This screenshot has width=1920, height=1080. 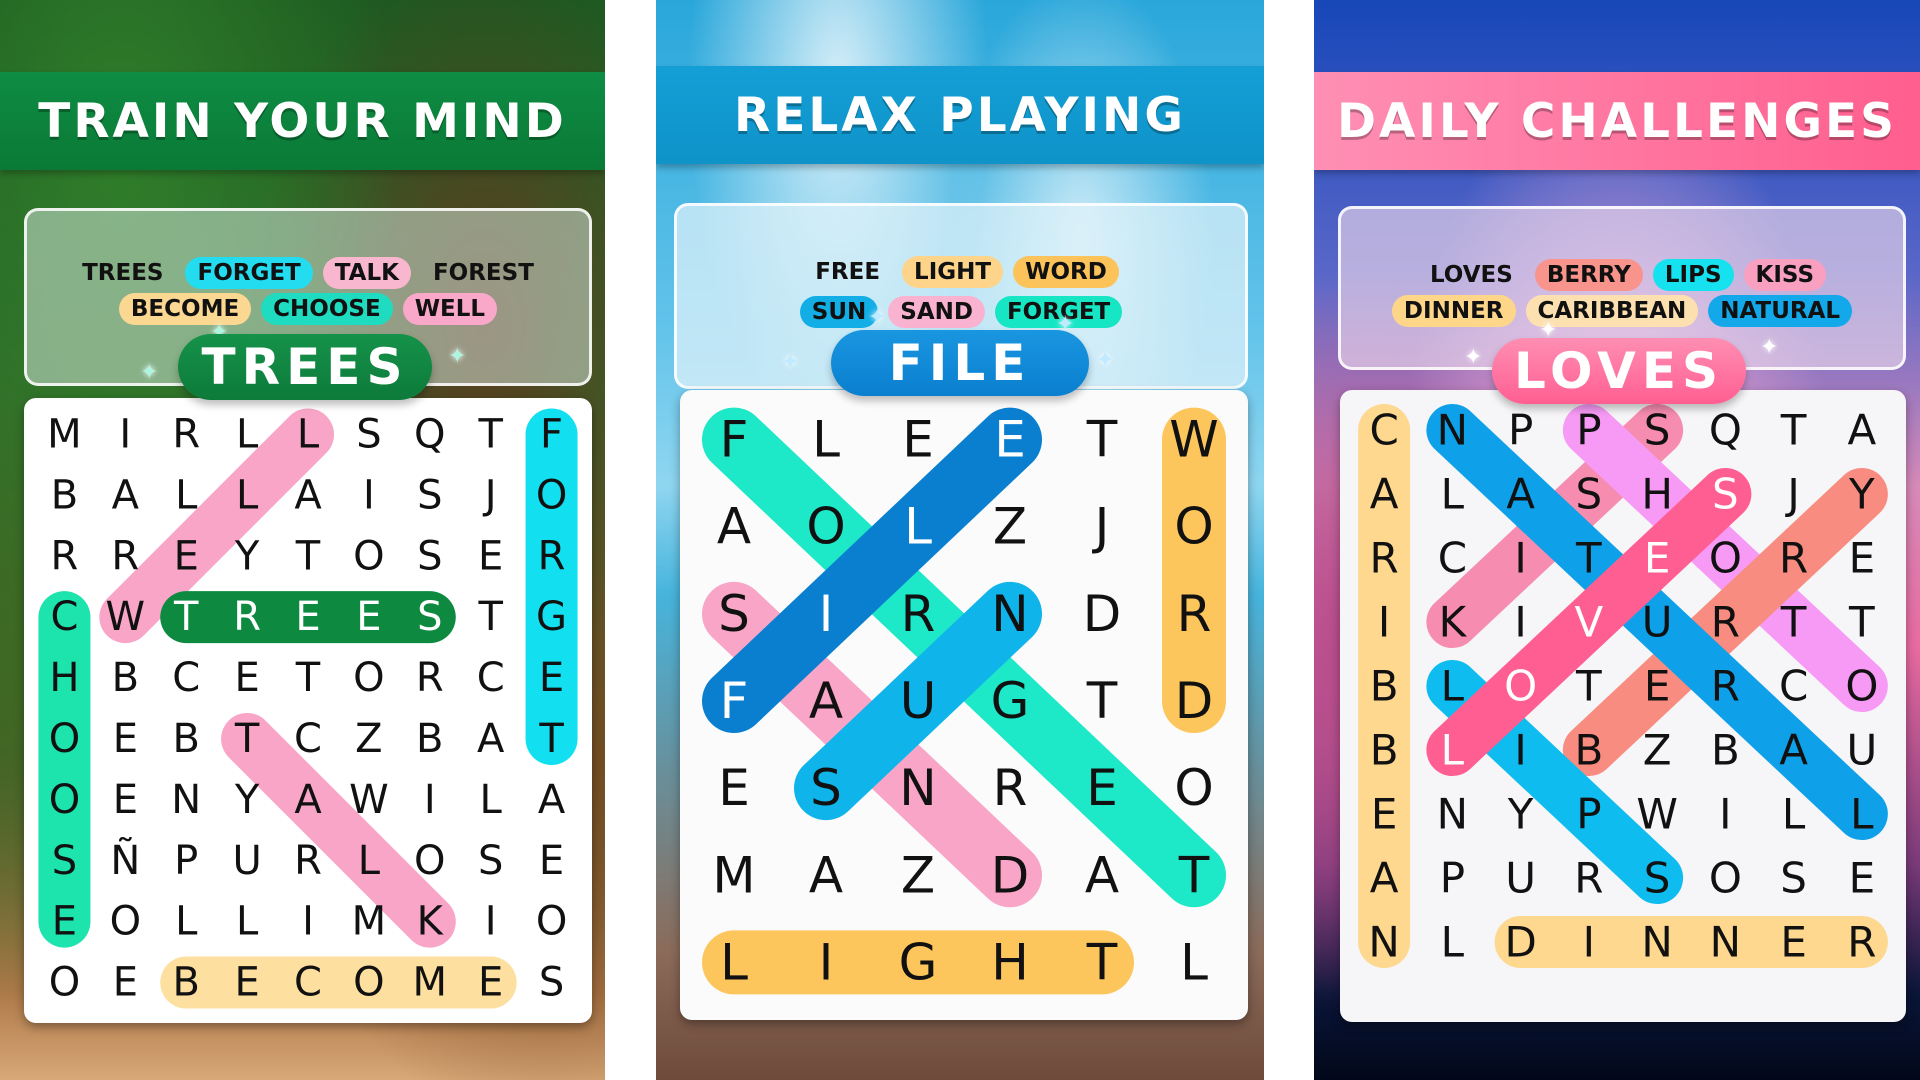 What do you see at coordinates (918, 962) in the screenshot?
I see `grid-letter: G` at bounding box center [918, 962].